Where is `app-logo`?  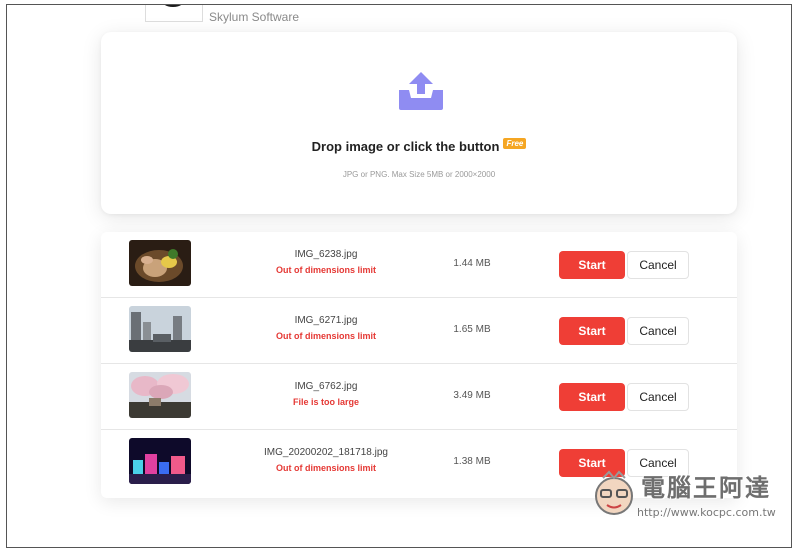 app-logo is located at coordinates (174, 13).